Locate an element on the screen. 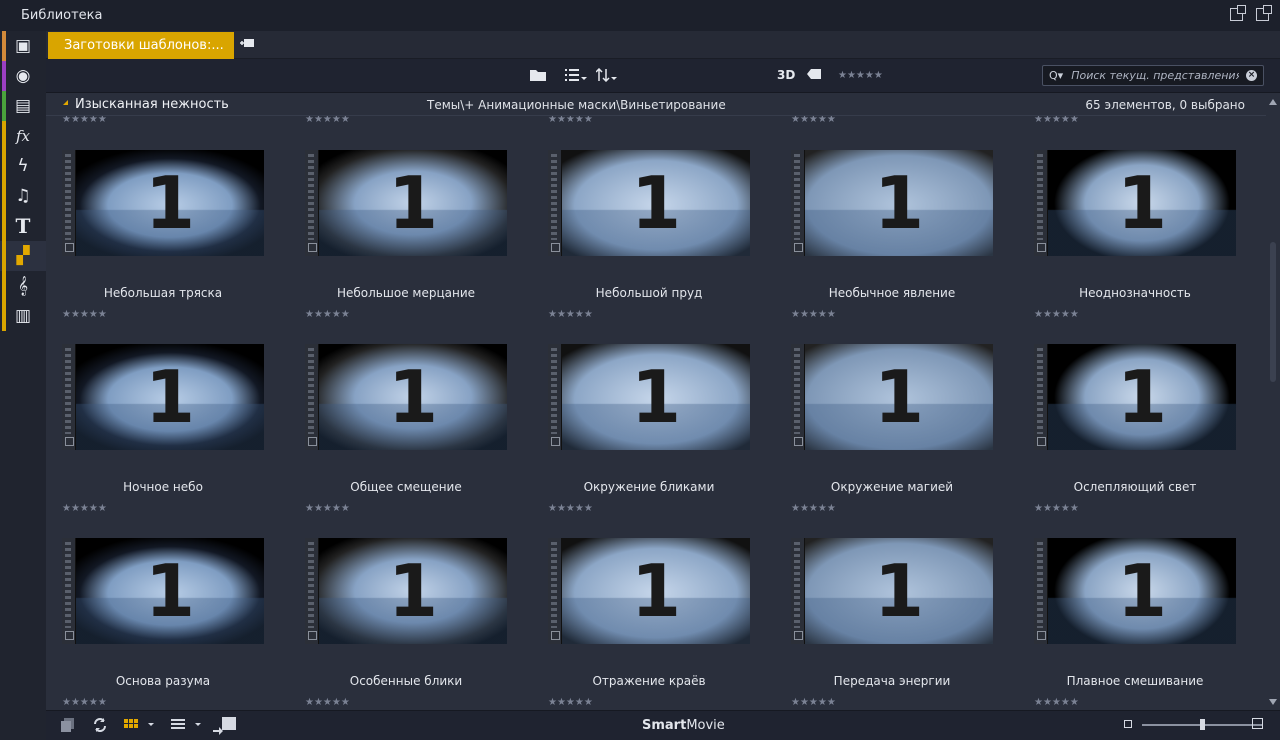 The height and width of the screenshot is (740, 1280). search-icon: Q▾ is located at coordinates (1056, 75).